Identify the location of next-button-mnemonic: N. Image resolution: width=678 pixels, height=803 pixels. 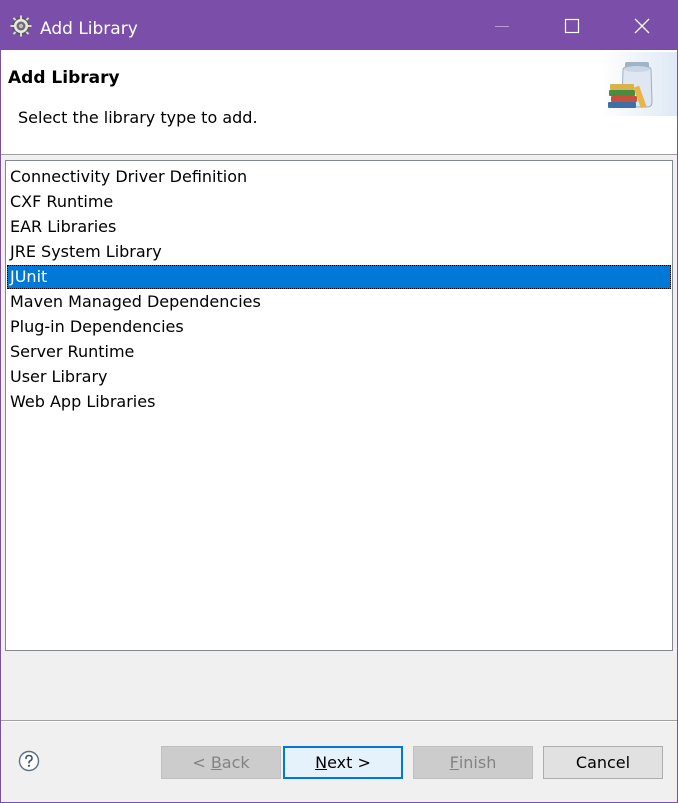
(321, 762).